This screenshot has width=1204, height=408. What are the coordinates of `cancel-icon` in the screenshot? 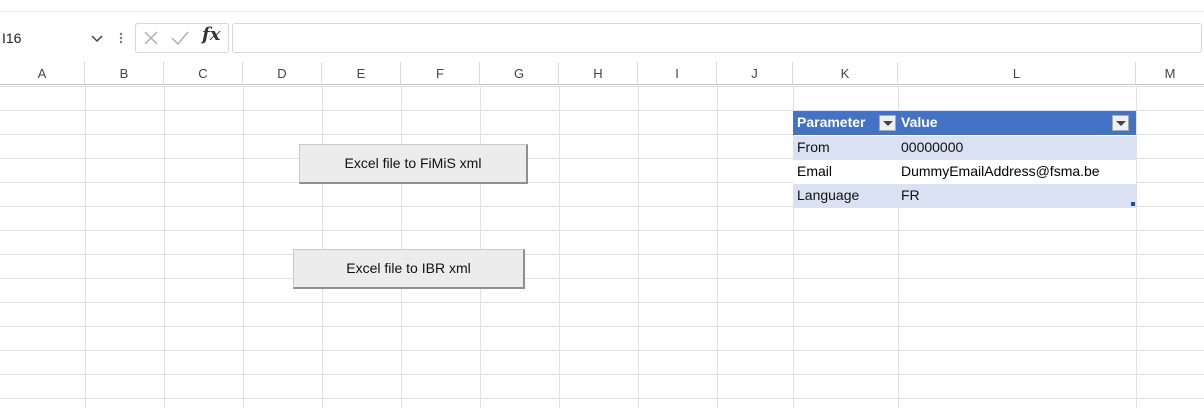 It's located at (151, 38).